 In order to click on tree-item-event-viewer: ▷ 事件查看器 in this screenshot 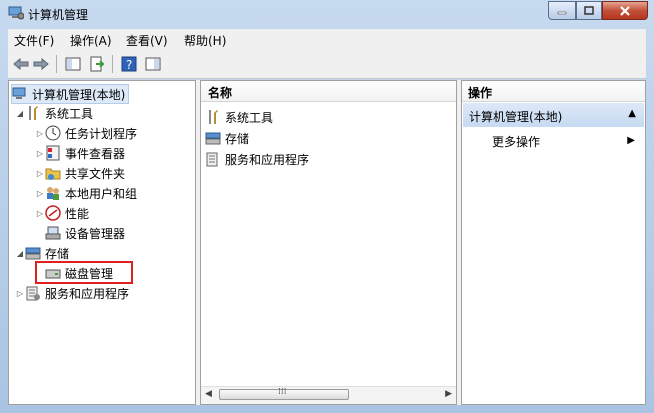, I will do `click(80, 153)`.